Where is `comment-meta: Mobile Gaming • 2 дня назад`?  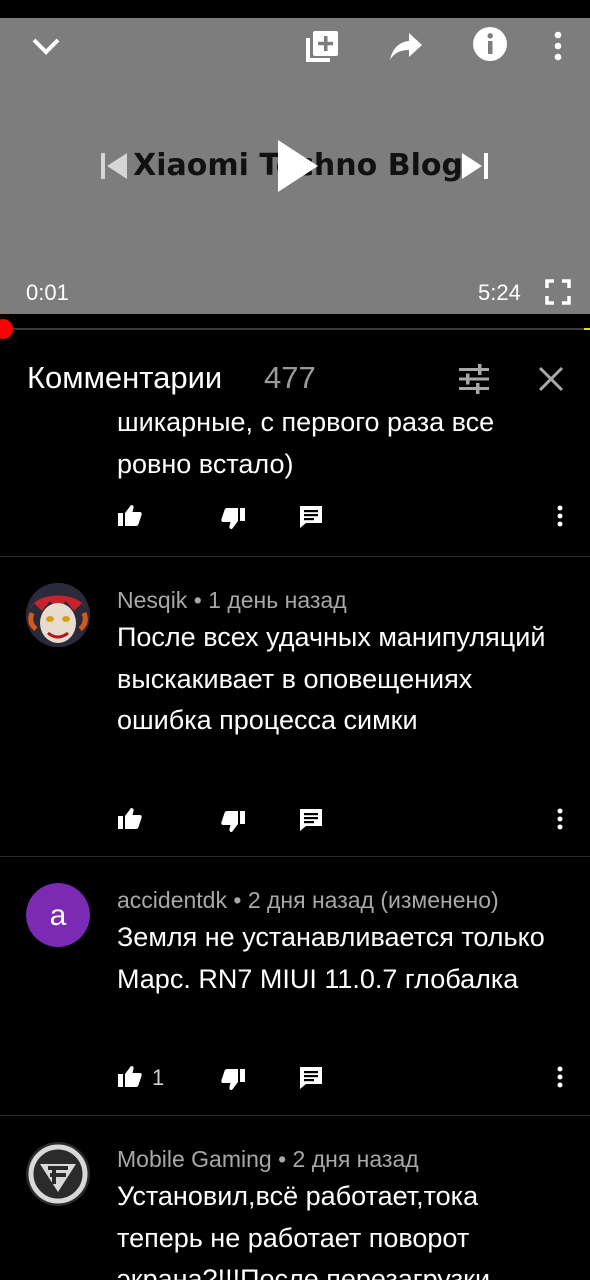 comment-meta: Mobile Gaming • 2 дня назад is located at coordinates (268, 1159).